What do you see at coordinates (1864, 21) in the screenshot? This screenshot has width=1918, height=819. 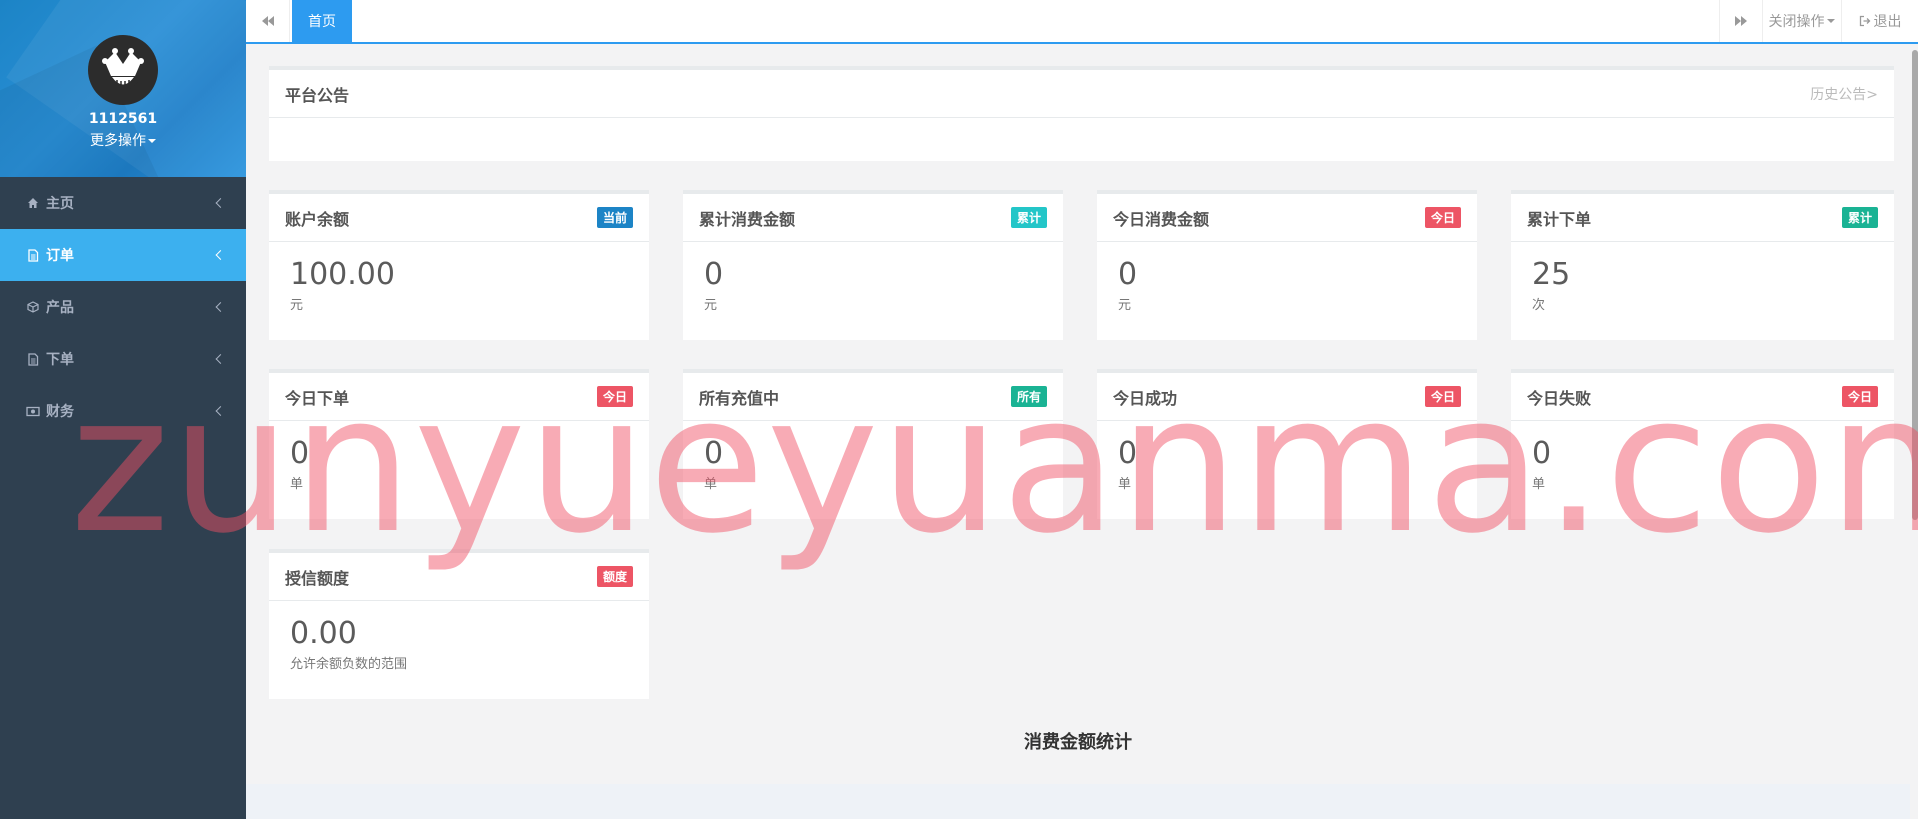 I see `sign-out-icon` at bounding box center [1864, 21].